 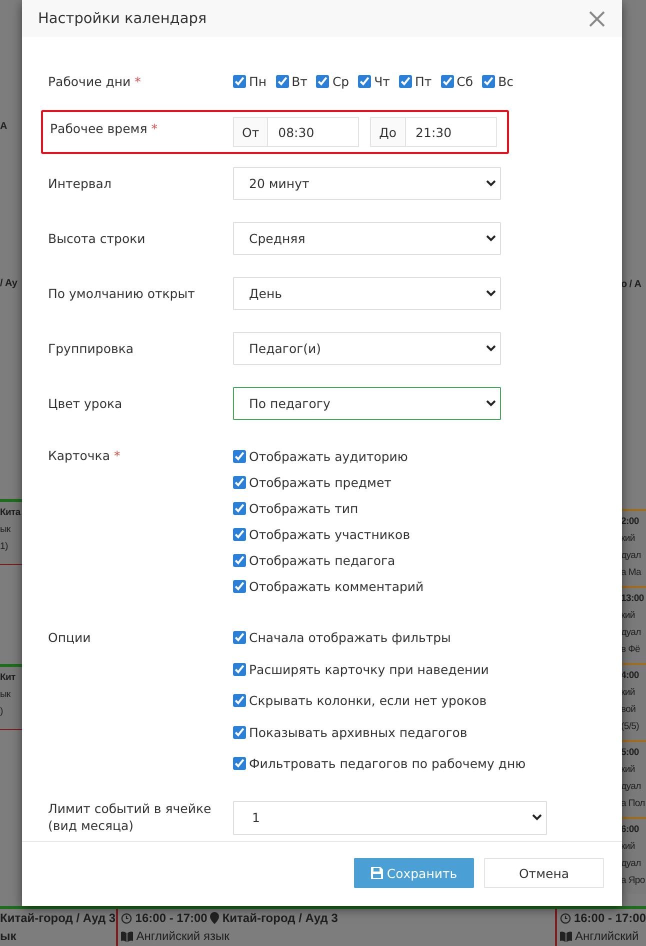 I want to click on map-marker-icon, so click(x=215, y=918).